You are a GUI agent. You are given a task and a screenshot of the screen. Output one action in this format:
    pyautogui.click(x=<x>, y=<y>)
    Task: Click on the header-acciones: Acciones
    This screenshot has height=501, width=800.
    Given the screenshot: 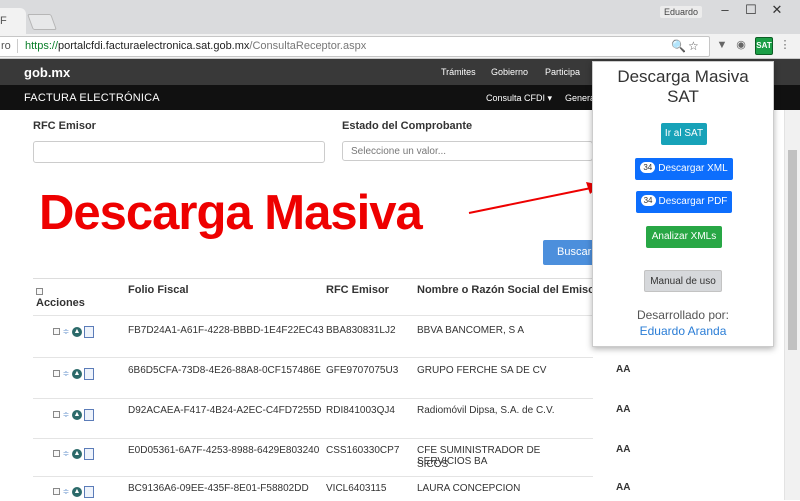 What is the action you would take?
    pyautogui.click(x=60, y=303)
    